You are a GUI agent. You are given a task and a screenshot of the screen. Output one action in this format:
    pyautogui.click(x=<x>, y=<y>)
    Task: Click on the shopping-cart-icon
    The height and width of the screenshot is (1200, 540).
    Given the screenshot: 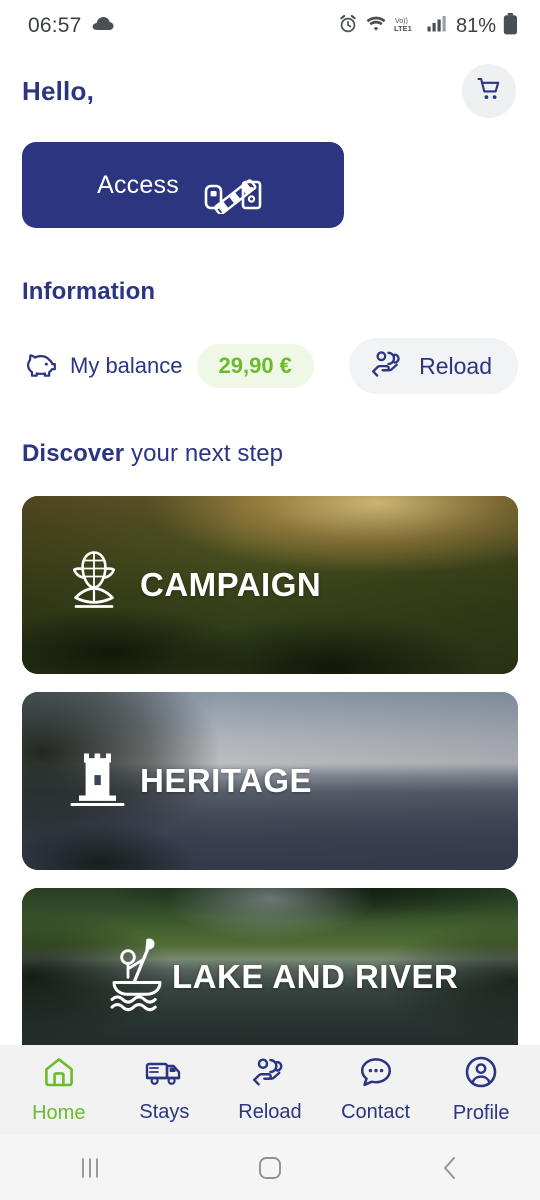 What is the action you would take?
    pyautogui.click(x=489, y=91)
    